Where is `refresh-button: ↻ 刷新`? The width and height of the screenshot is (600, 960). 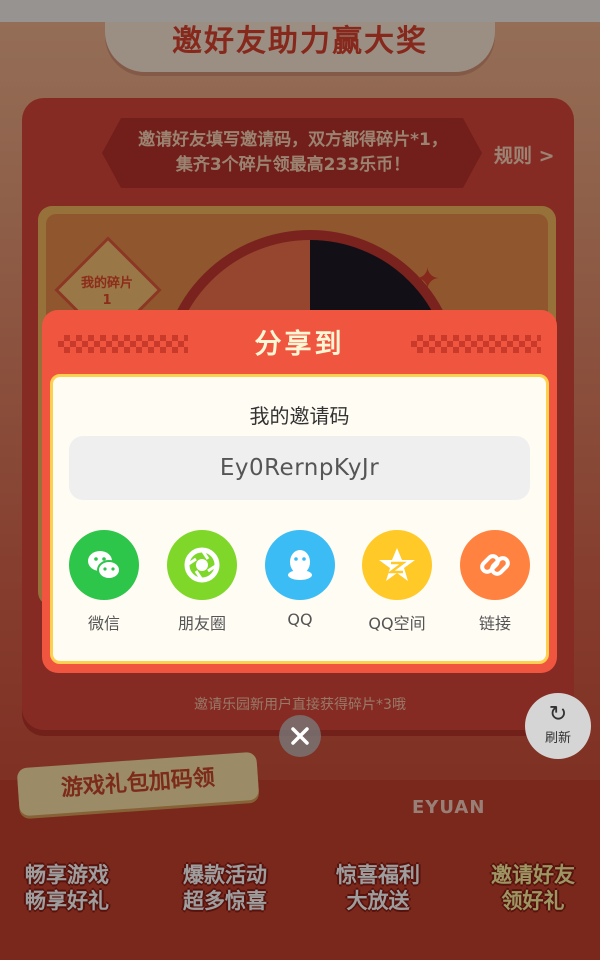
refresh-button: ↻ 刷新 is located at coordinates (558, 726).